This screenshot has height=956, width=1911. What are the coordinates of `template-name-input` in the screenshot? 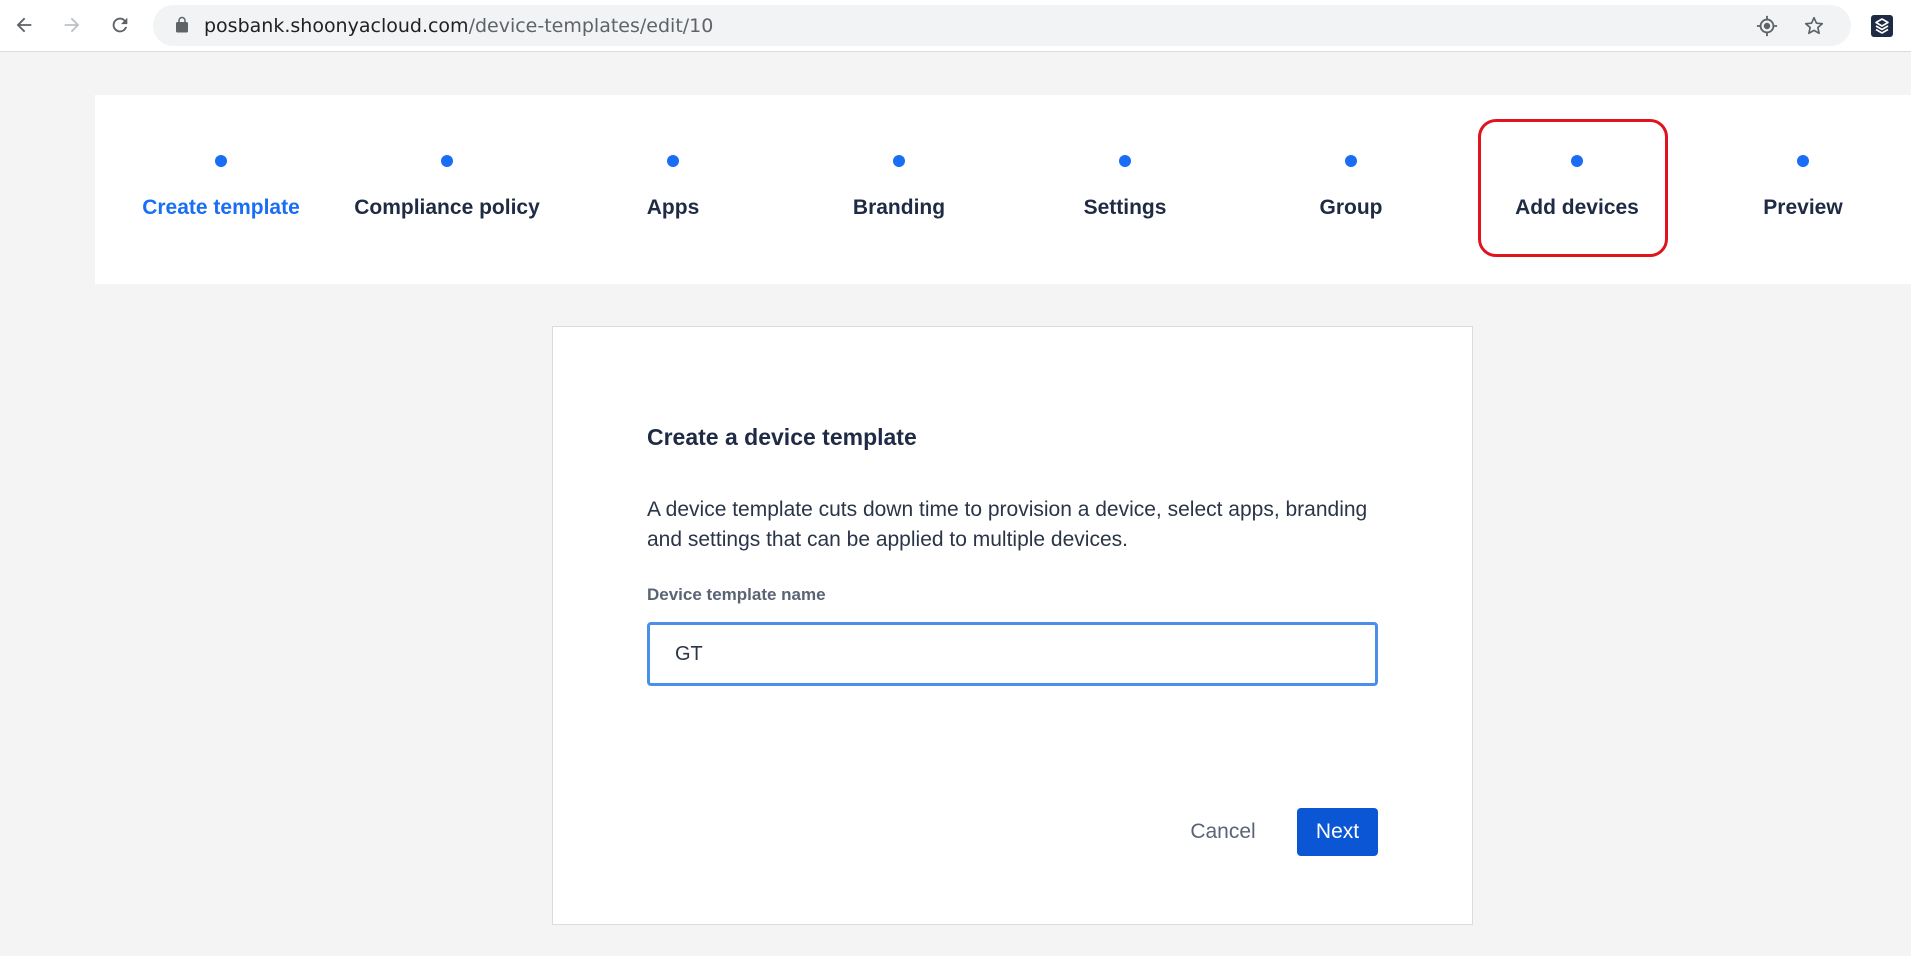 It's located at (1012, 654).